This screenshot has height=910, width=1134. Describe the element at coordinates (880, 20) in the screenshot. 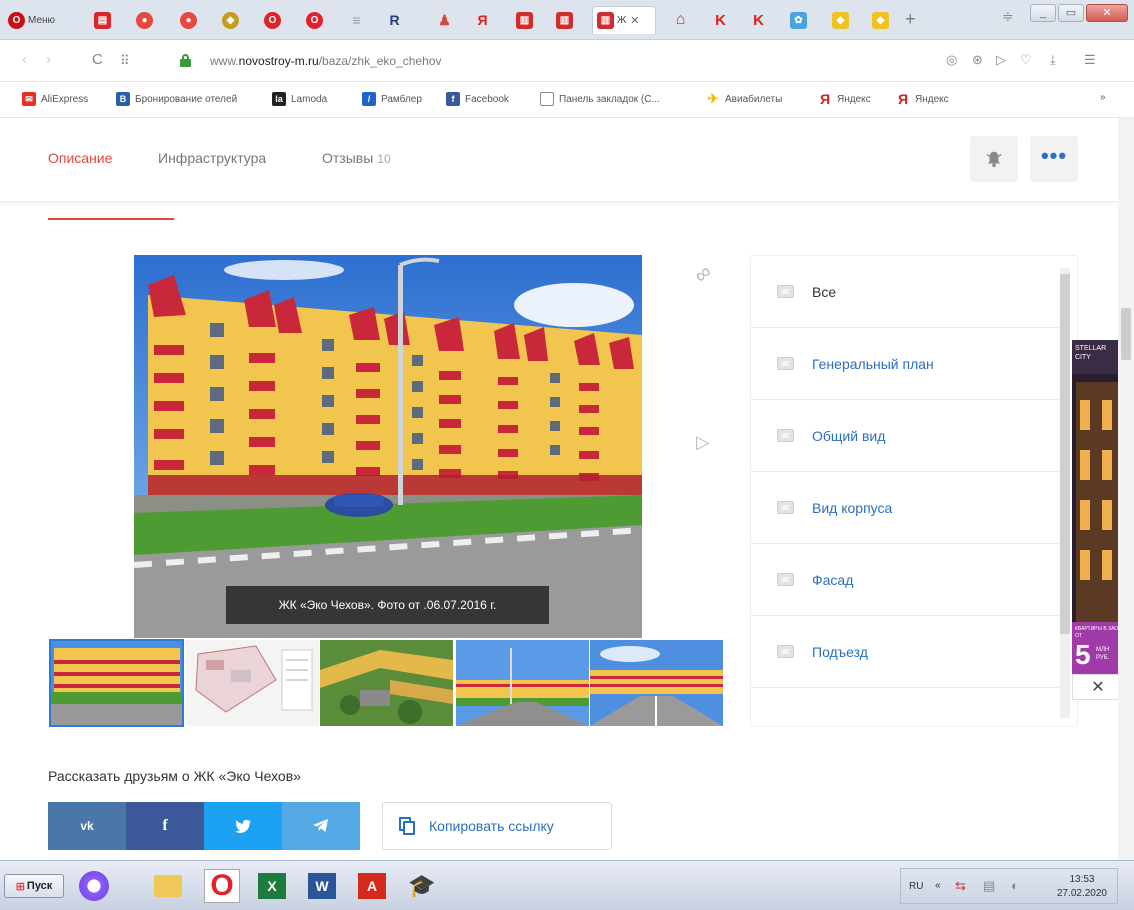

I see `tab-yellow-3: ◆` at that location.